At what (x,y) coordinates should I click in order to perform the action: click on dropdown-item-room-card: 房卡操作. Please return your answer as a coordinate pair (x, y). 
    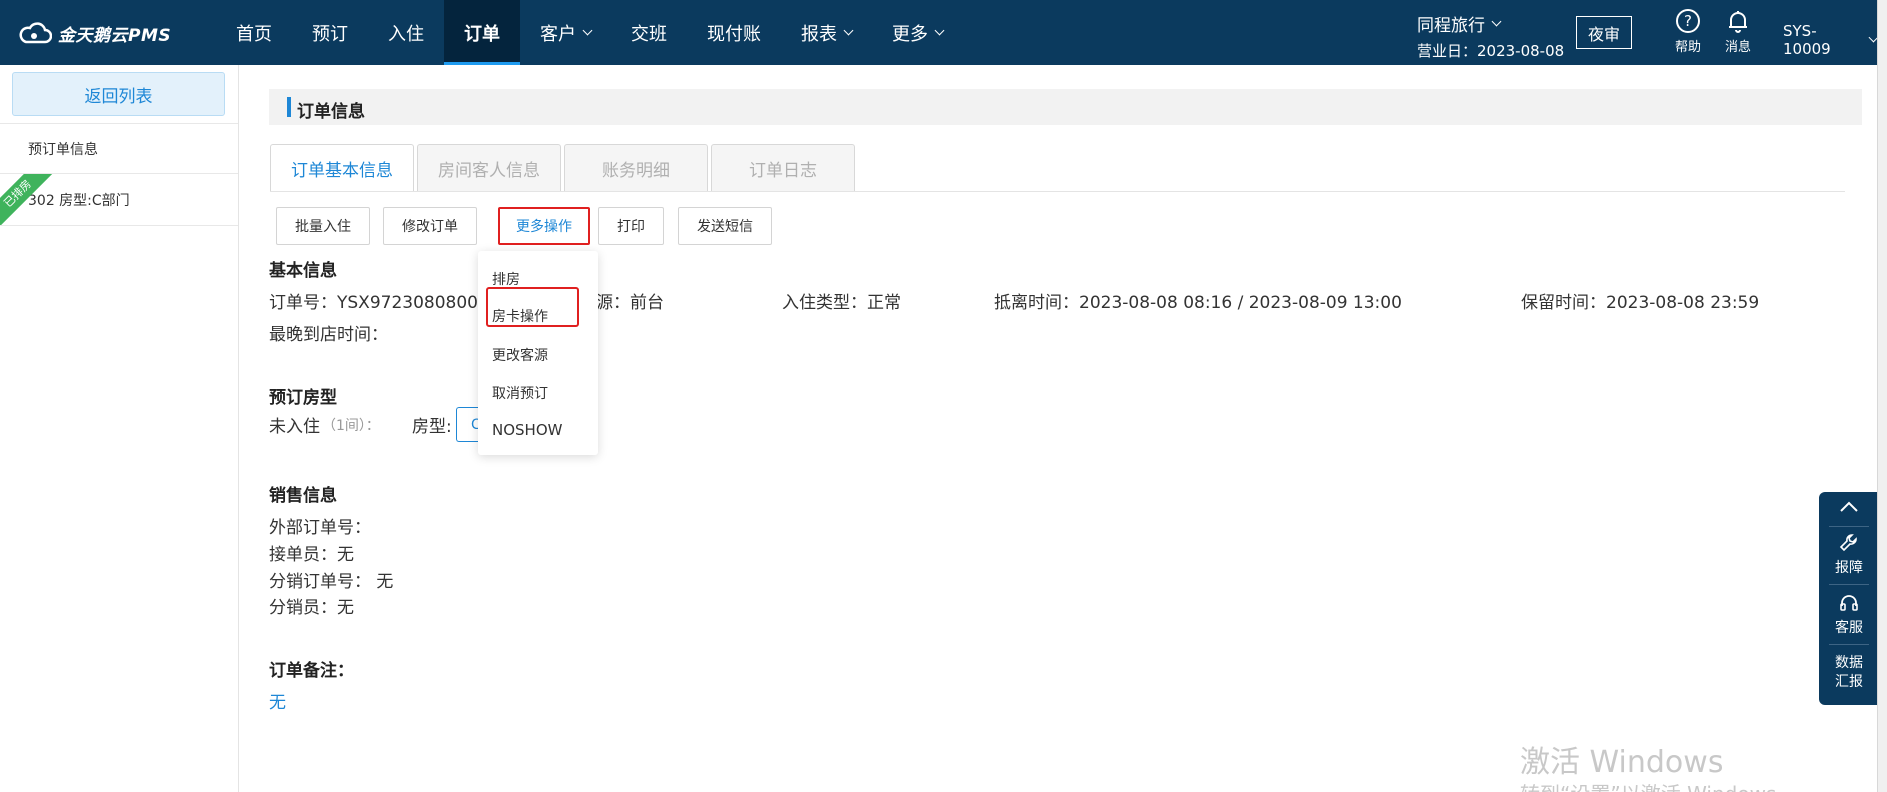
    Looking at the image, I should click on (520, 316).